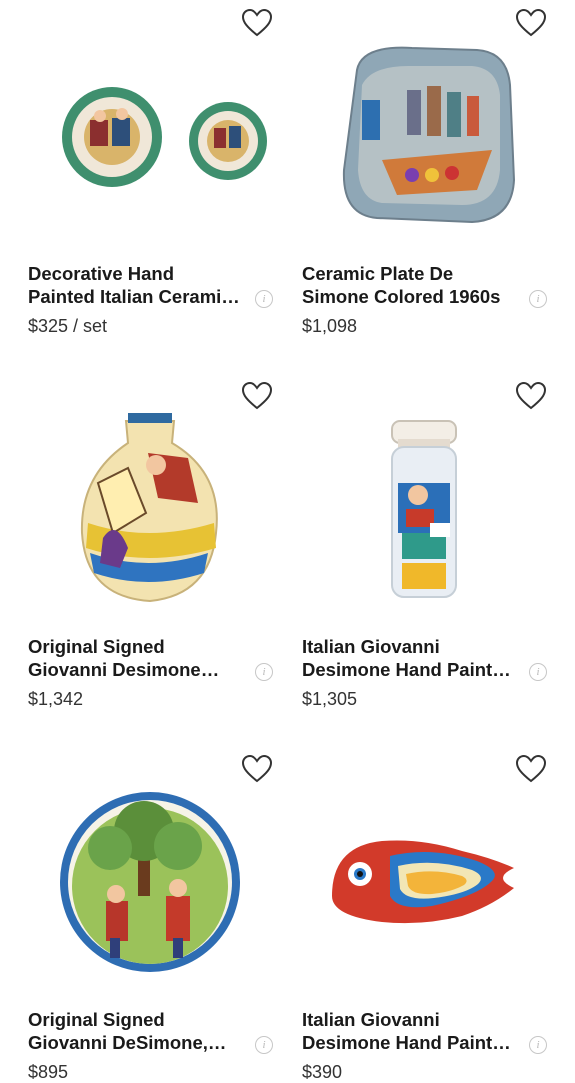 This screenshot has width=575, height=1083. I want to click on listing-price: $1,098, so click(330, 326).